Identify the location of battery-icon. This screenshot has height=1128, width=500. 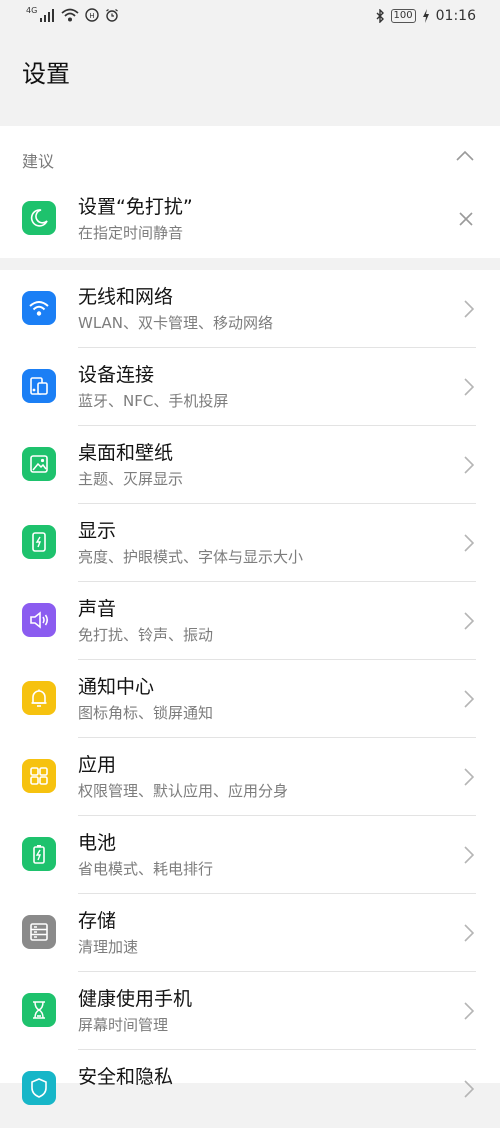
(39, 854).